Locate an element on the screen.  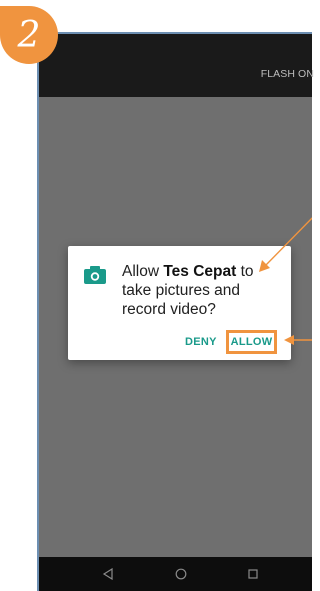
home-circle-icon is located at coordinates (181, 574).